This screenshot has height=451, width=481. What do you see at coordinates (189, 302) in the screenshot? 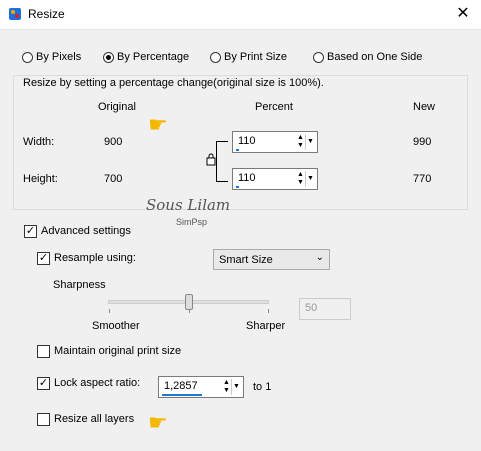
I see `sharpness-slider-thumb` at bounding box center [189, 302].